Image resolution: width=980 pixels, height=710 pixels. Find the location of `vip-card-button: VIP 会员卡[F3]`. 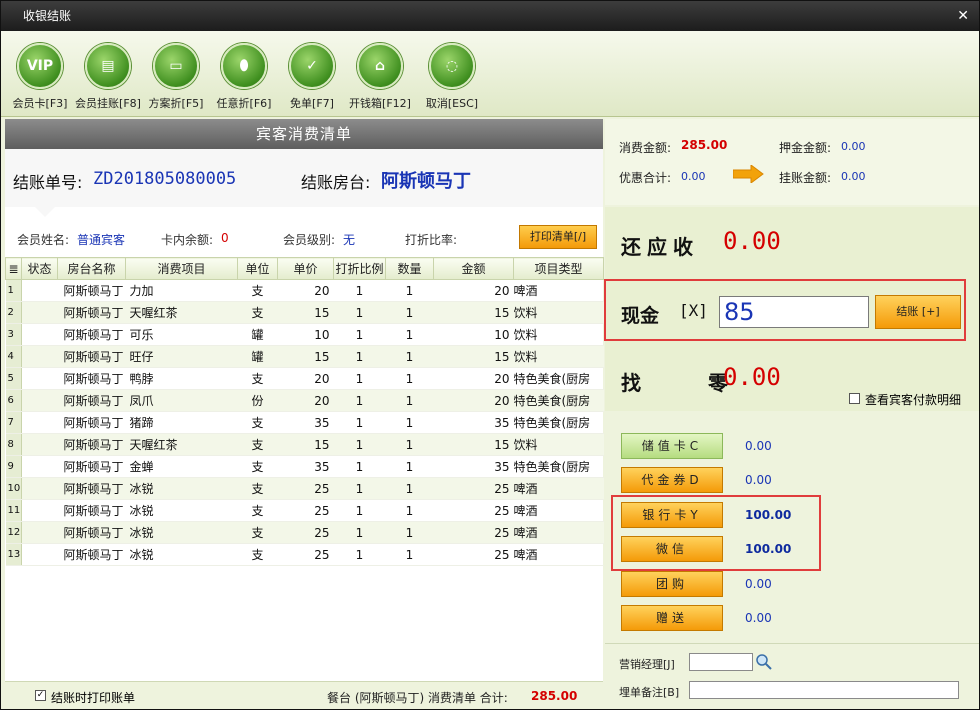

vip-card-button: VIP 会员卡[F3] is located at coordinates (40, 77).